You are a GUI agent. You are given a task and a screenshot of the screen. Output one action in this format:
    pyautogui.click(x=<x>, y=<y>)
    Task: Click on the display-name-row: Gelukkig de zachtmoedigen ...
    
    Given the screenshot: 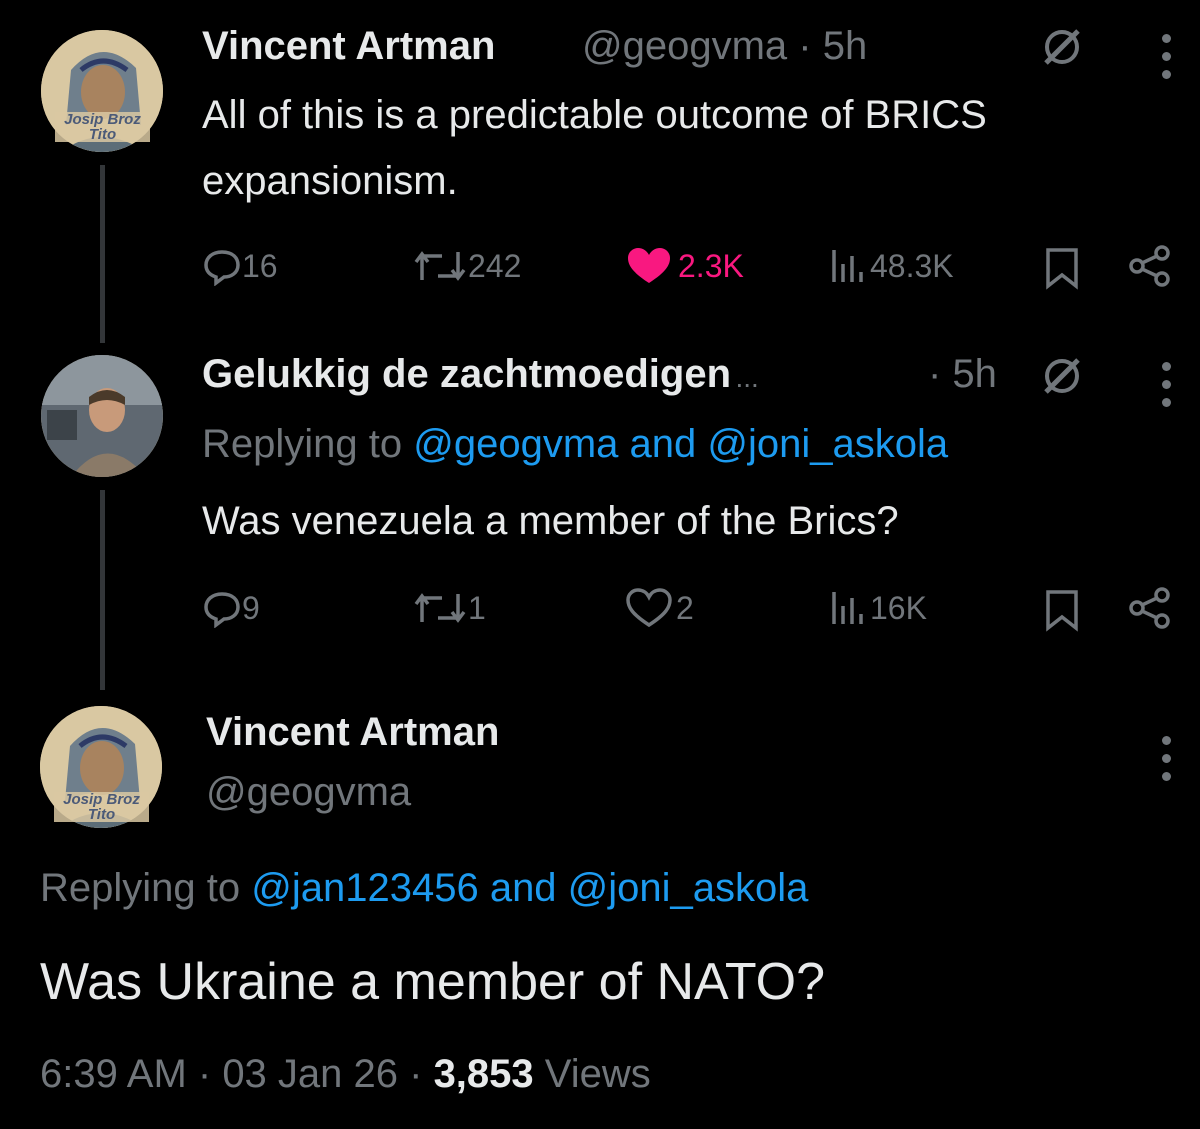 What is the action you would take?
    pyautogui.click(x=480, y=374)
    